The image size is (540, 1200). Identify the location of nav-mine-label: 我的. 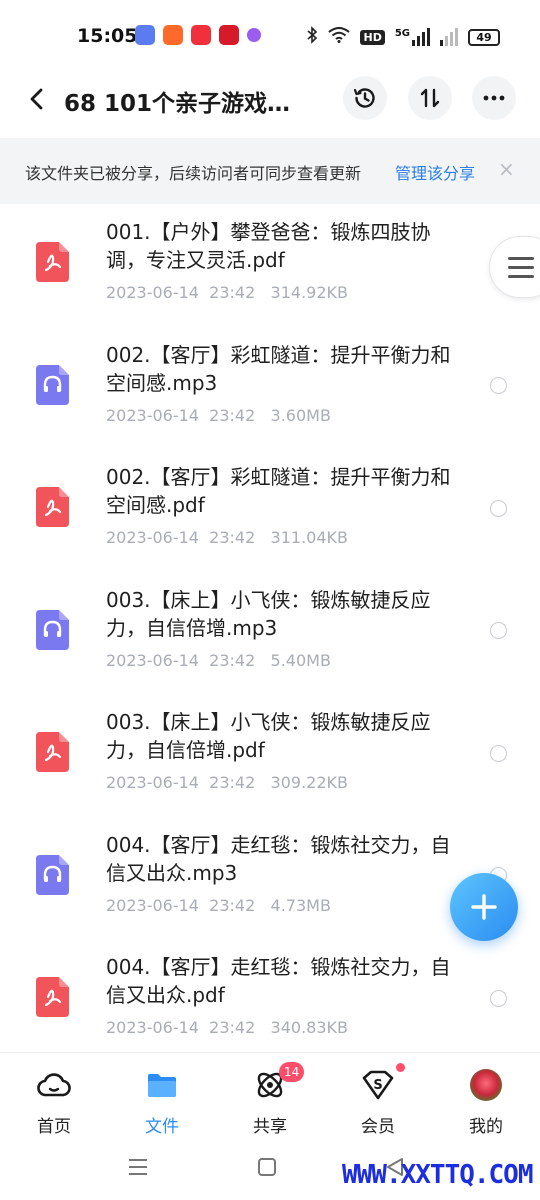
(486, 1127).